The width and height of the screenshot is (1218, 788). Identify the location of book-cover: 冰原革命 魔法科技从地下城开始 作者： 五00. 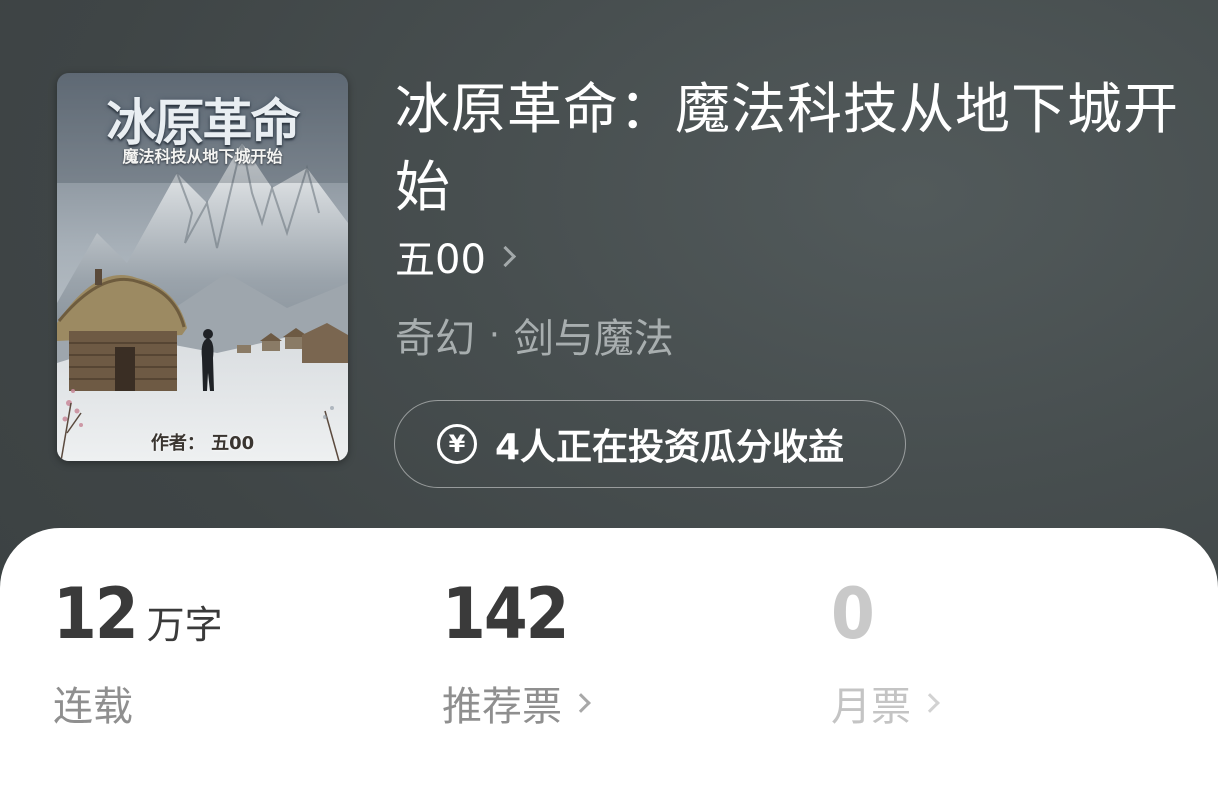
(202, 267).